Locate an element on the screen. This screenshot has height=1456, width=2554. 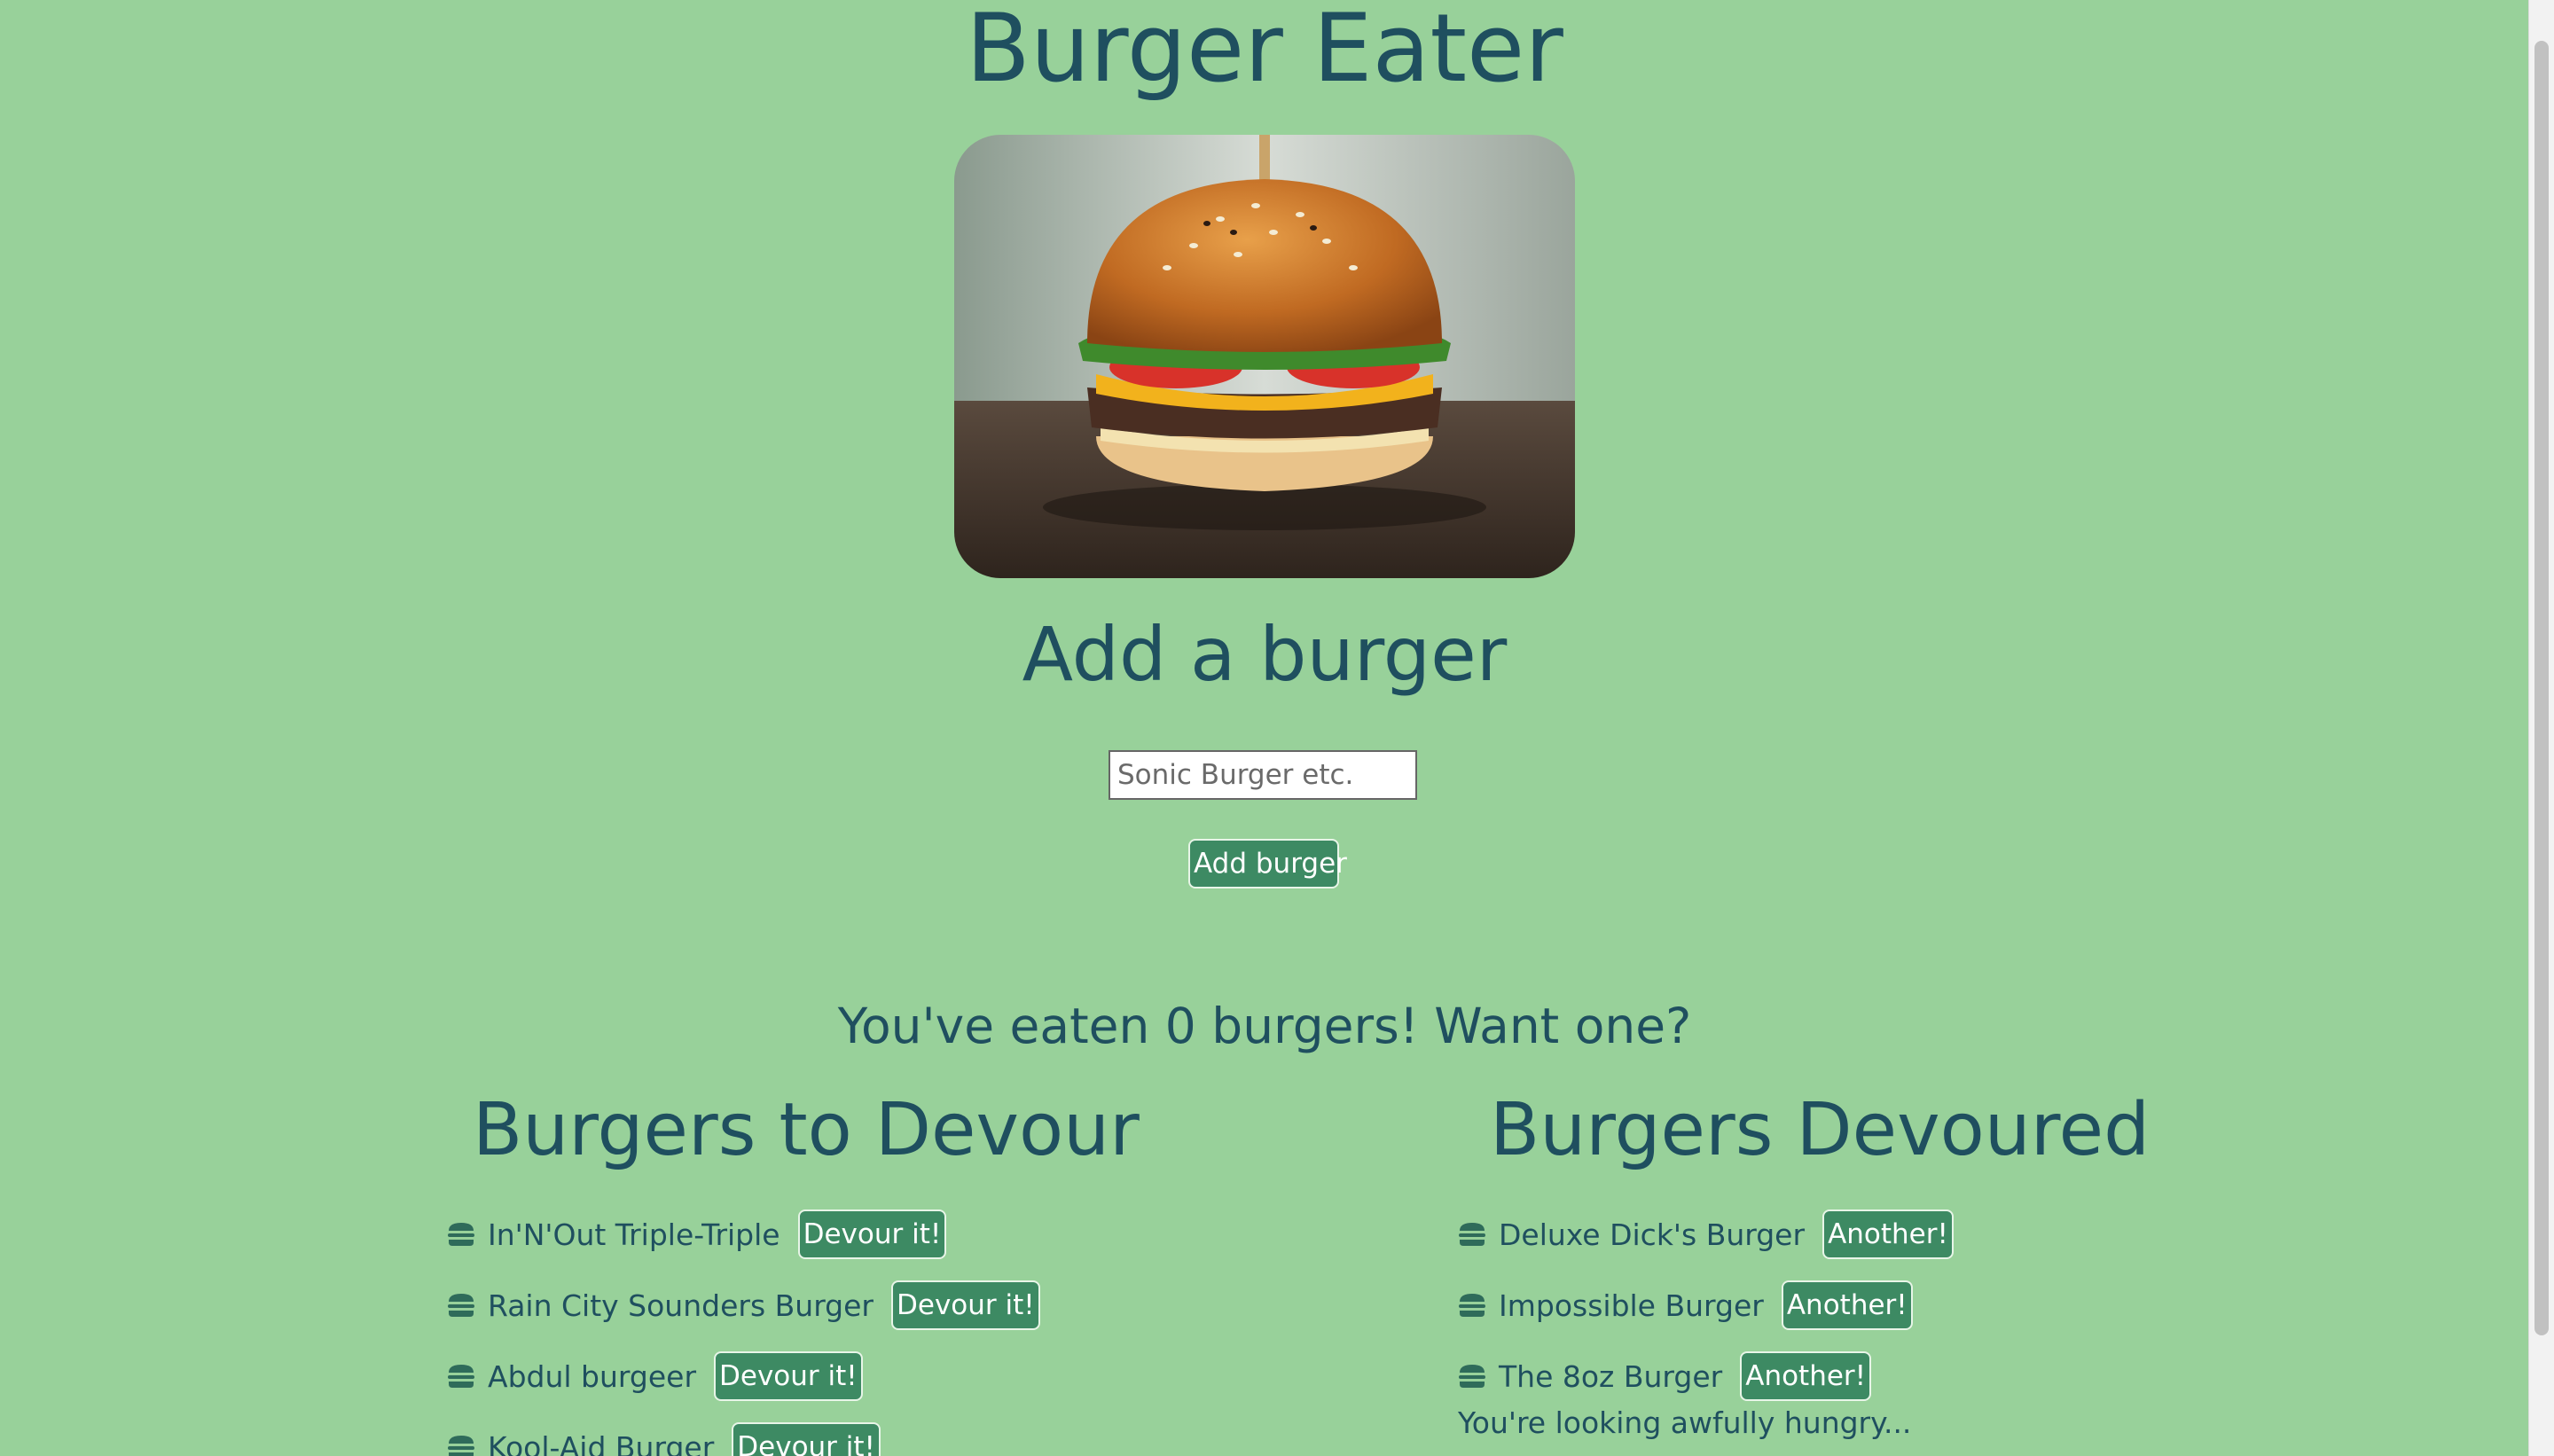
list-item: Impossible Burger Another! is located at coordinates (1706, 1305).